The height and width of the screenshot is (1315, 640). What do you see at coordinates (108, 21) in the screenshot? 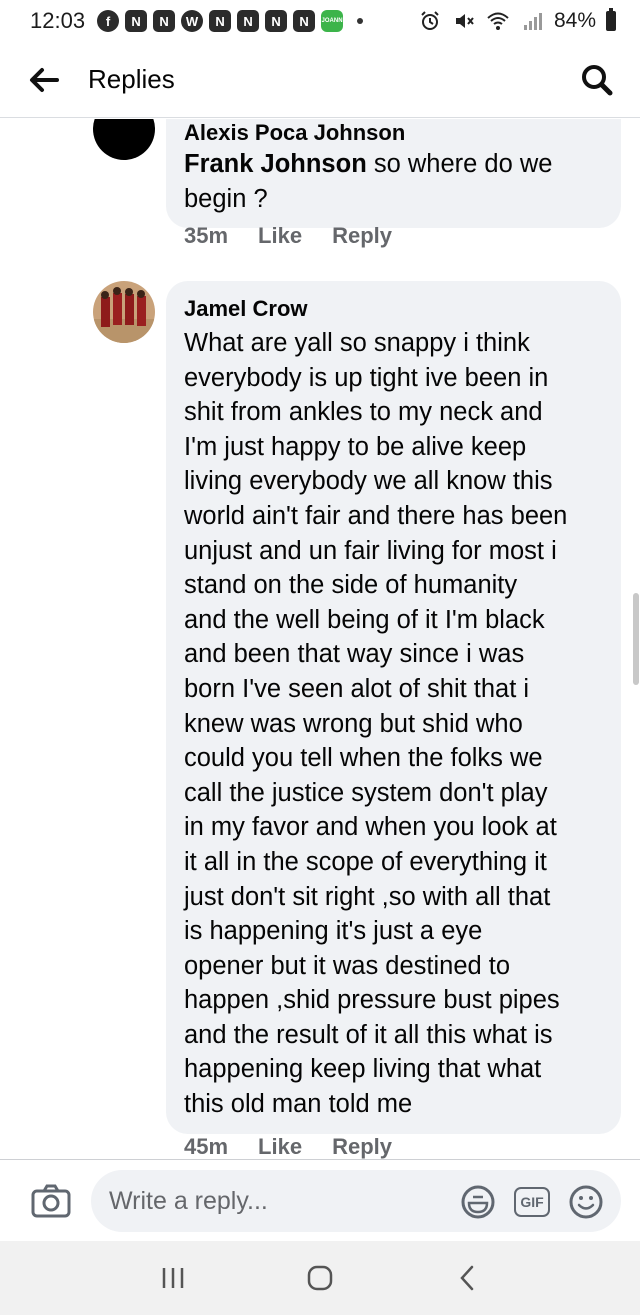
I see `facebook-notification-icon: f` at bounding box center [108, 21].